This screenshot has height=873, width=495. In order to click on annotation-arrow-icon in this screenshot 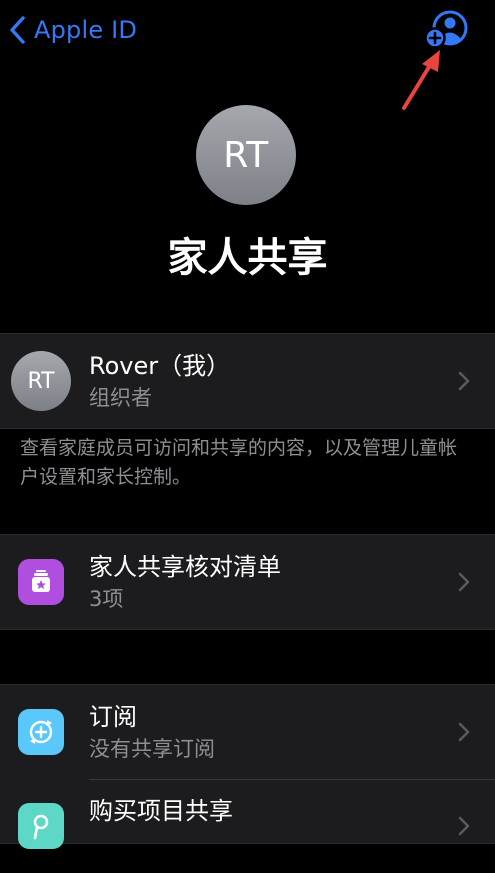, I will do `click(421, 81)`.